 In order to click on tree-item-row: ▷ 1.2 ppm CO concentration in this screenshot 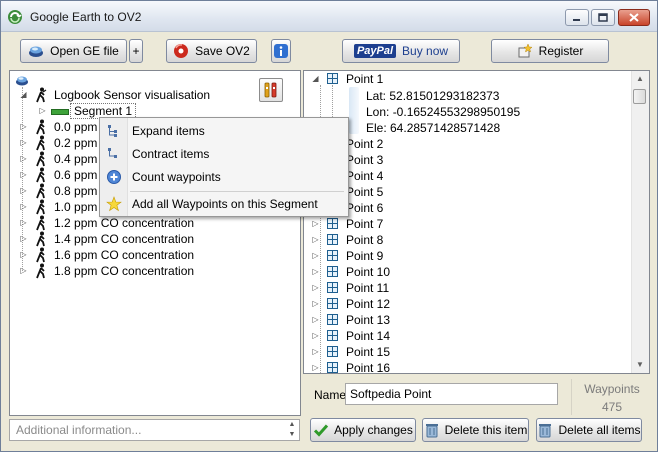, I will do `click(150, 223)`.